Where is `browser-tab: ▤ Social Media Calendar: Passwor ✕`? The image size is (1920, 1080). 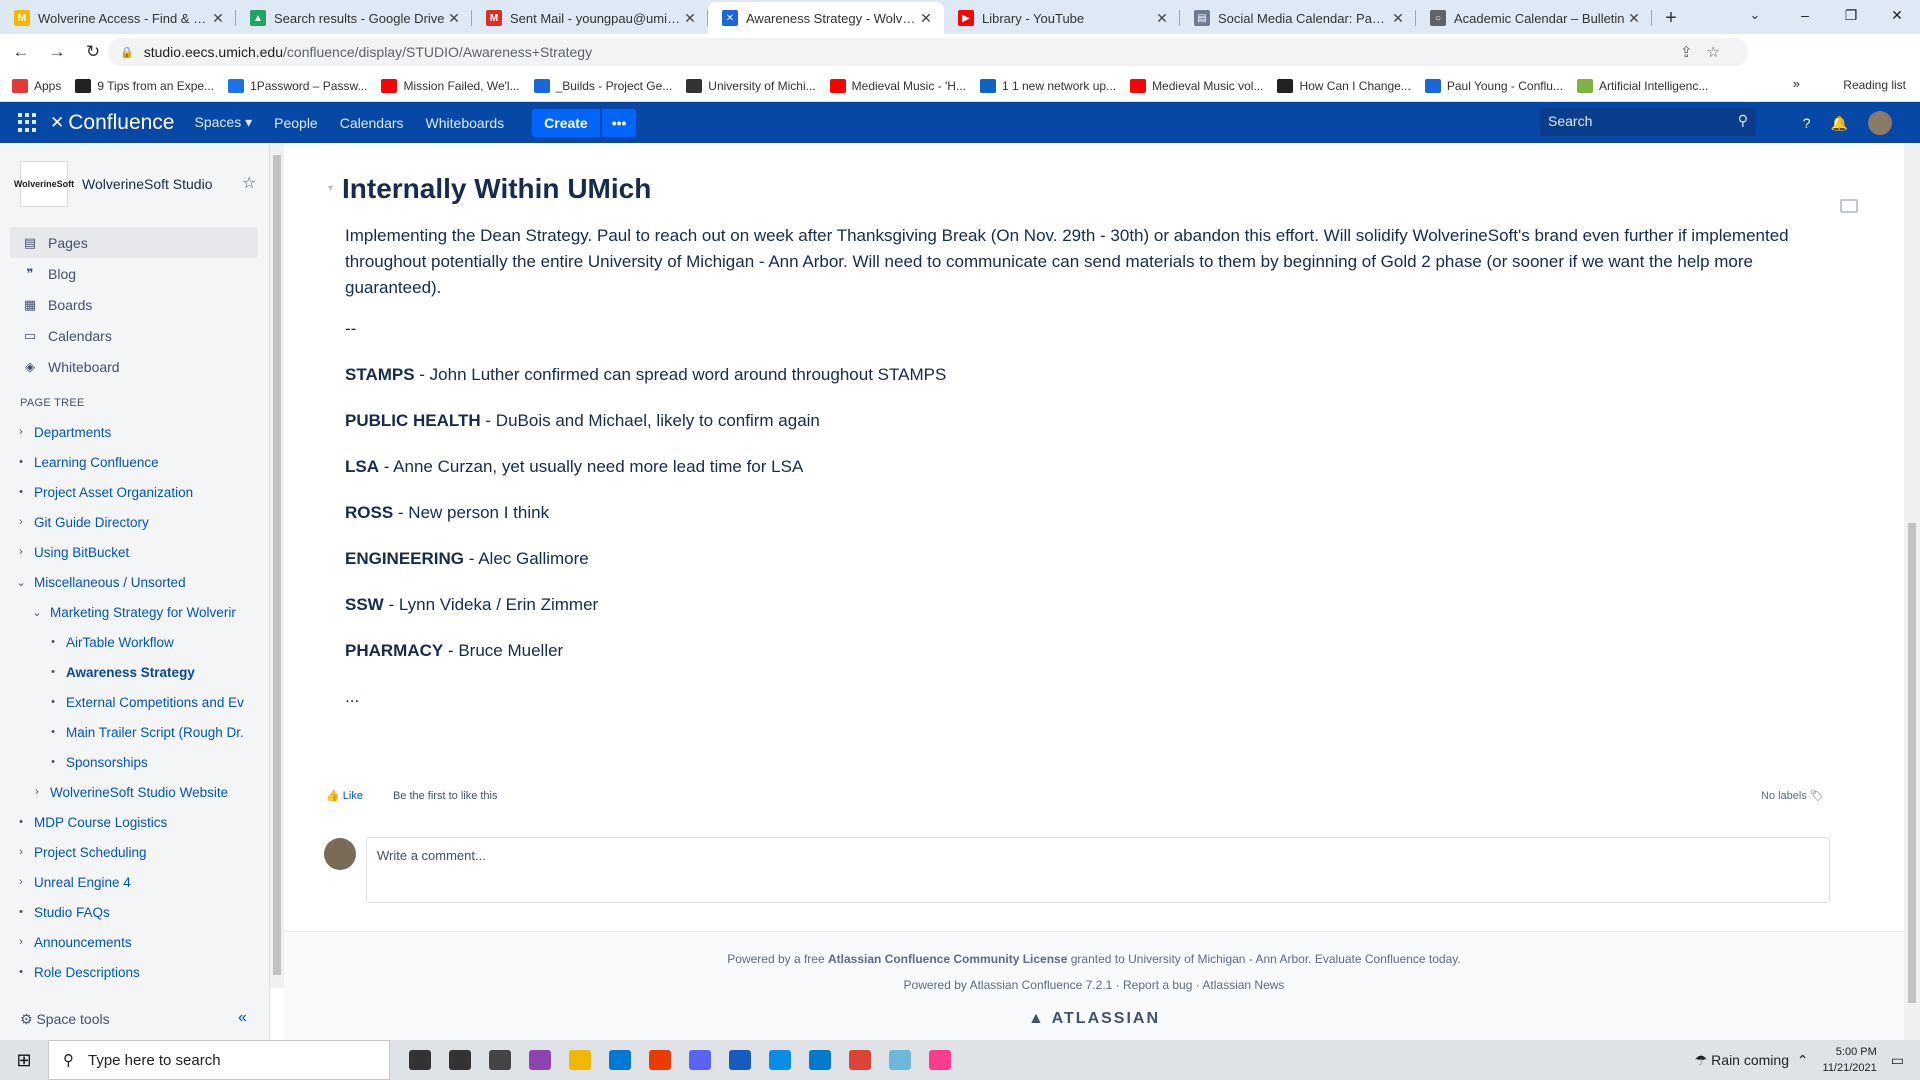
browser-tab: ▤ Social Media Calendar: Passwor ✕ is located at coordinates (1298, 18).